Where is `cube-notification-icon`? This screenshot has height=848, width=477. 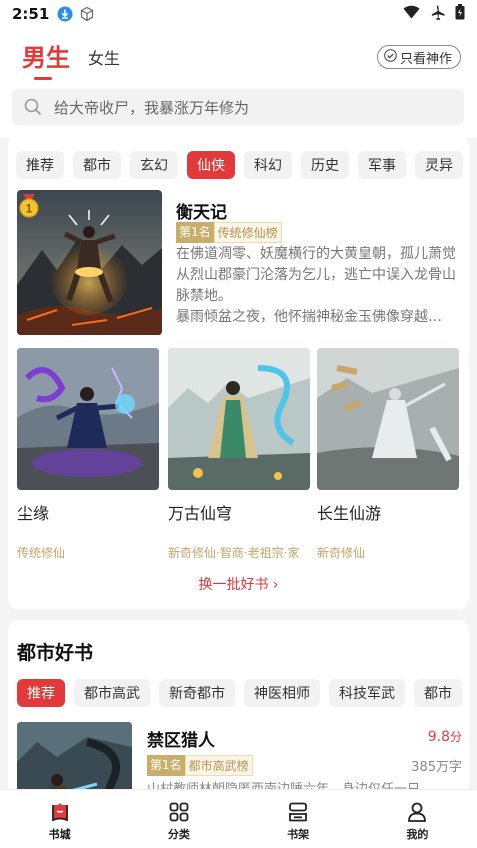
cube-notification-icon is located at coordinates (87, 14).